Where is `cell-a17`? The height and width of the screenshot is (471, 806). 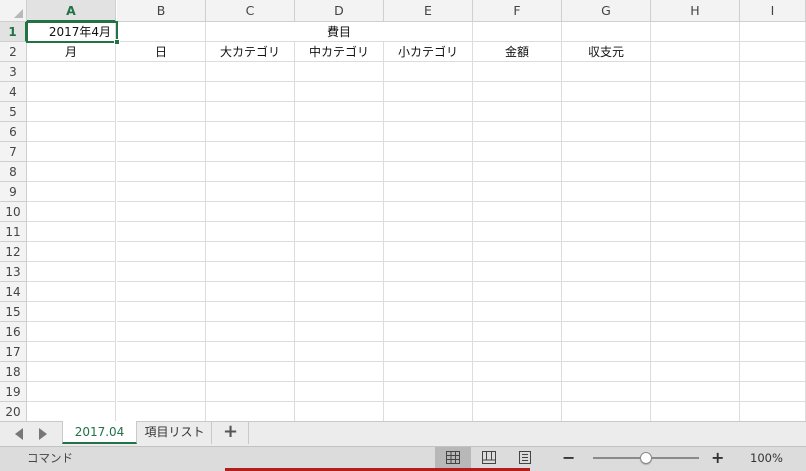 cell-a17 is located at coordinates (71, 352).